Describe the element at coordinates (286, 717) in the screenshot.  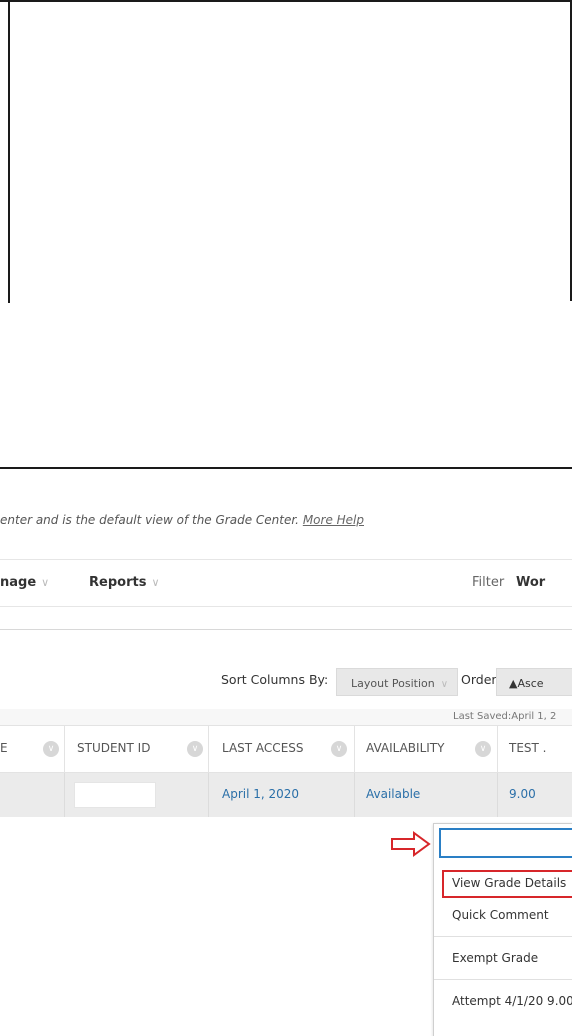
I see `last-saved-bar: Last Saved:April 1, 2` at that location.